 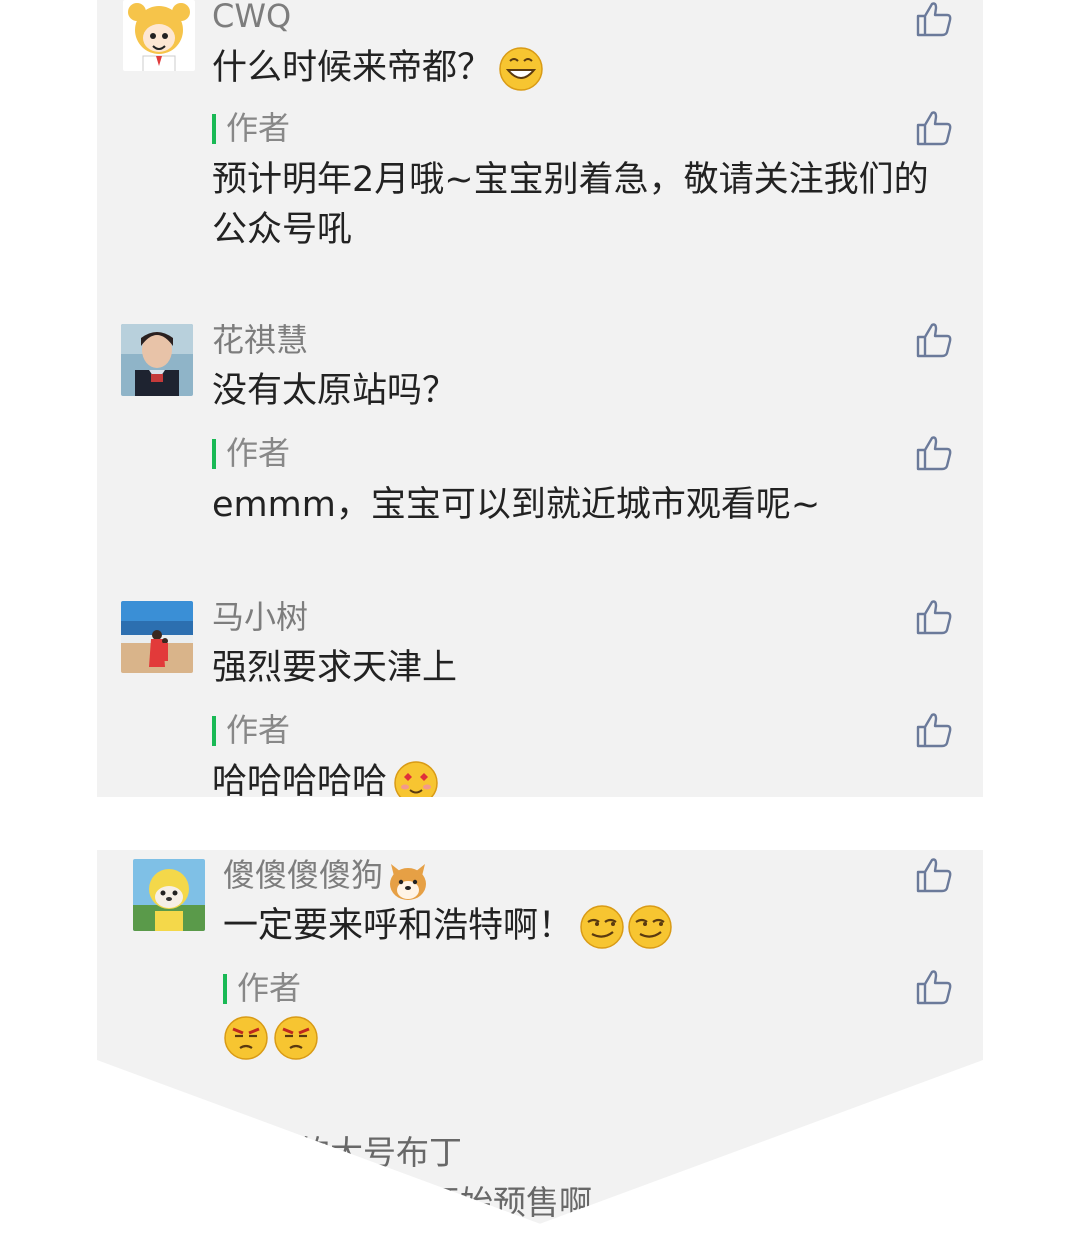 I want to click on author-reply-text: 哈哈哈哈哈, so click(x=325, y=777).